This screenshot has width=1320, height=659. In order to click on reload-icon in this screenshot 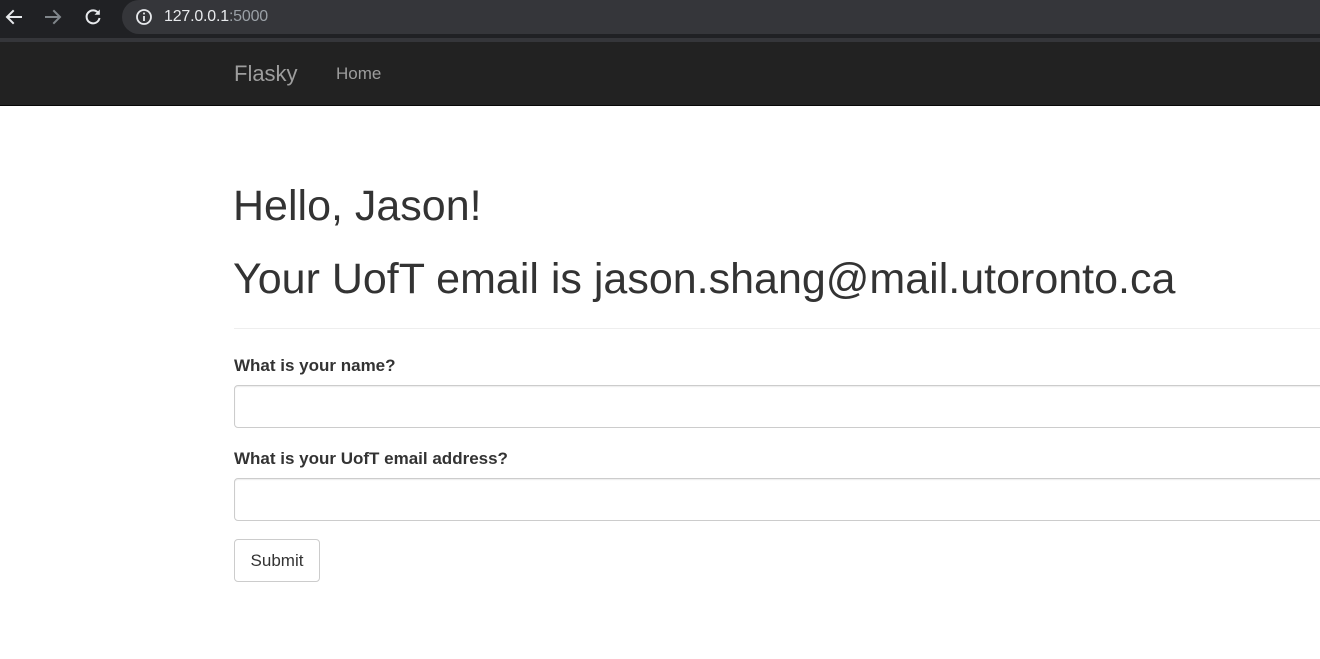, I will do `click(93, 17)`.